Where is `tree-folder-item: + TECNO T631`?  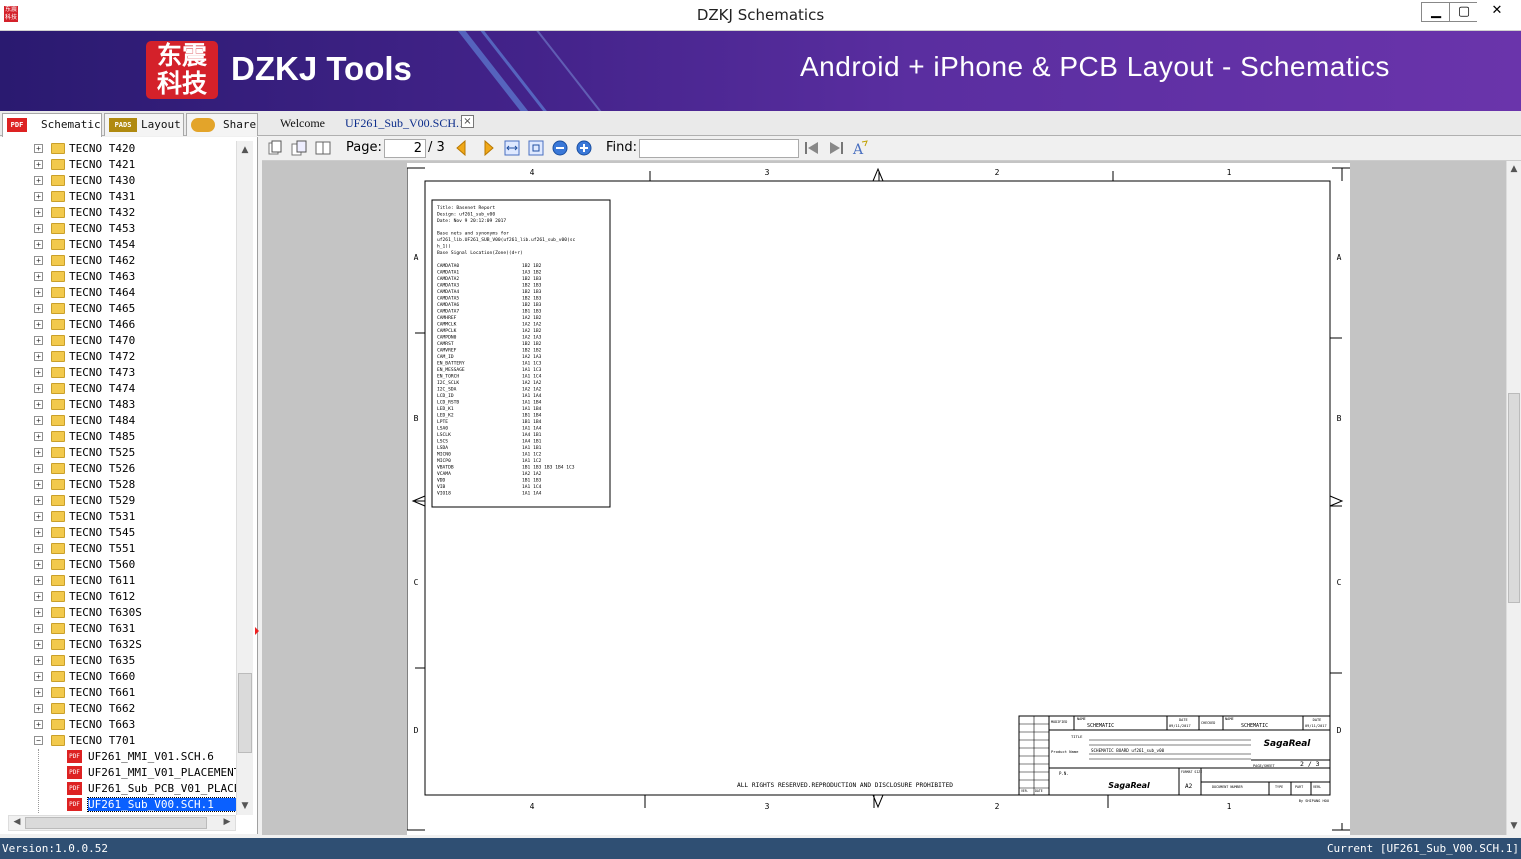 tree-folder-item: + TECNO T631 is located at coordinates (118, 629).